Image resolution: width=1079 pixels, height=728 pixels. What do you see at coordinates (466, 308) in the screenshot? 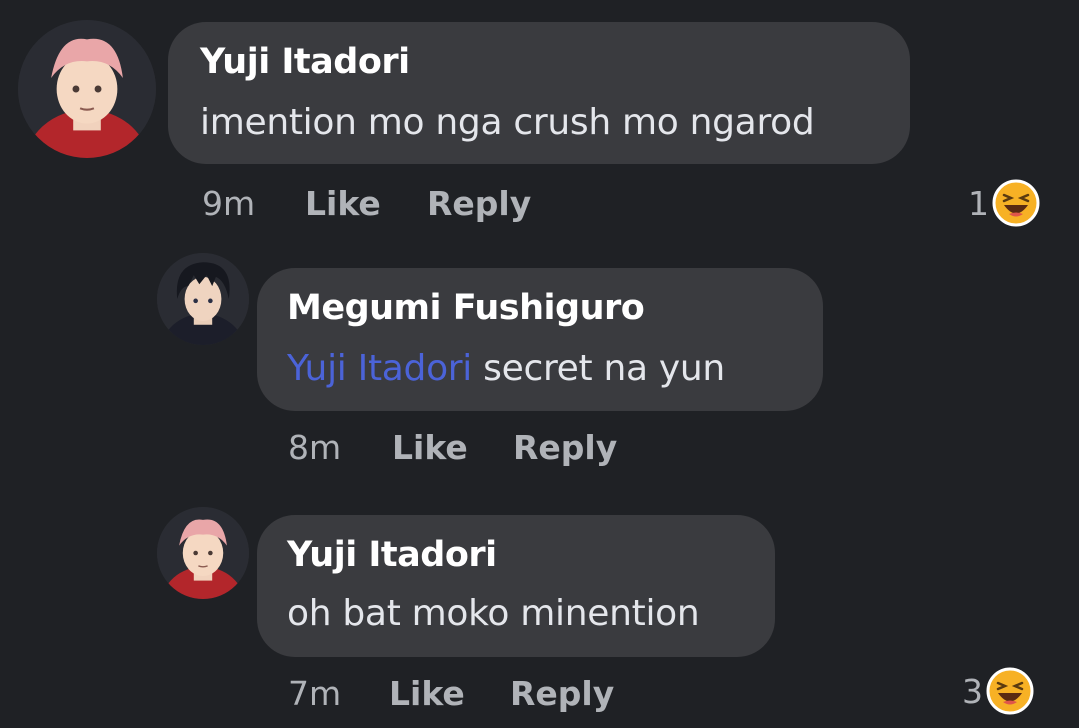
I see `comment-author: Megumi Fushiguro` at bounding box center [466, 308].